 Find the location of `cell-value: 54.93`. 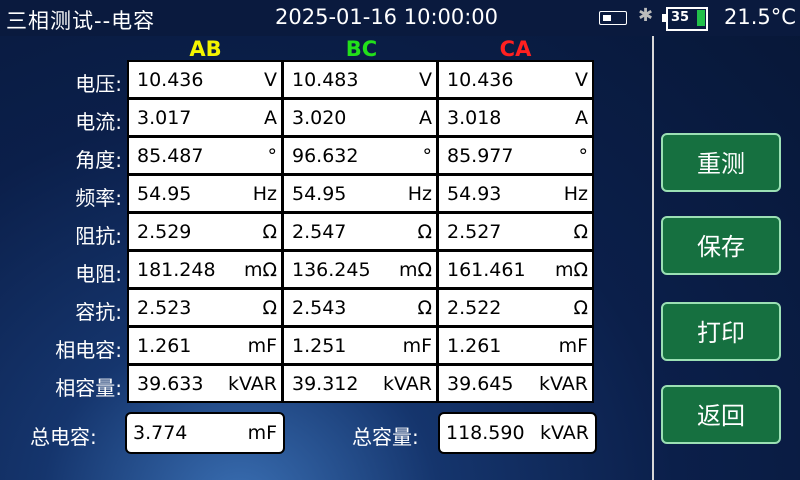

cell-value: 54.93 is located at coordinates (474, 194).